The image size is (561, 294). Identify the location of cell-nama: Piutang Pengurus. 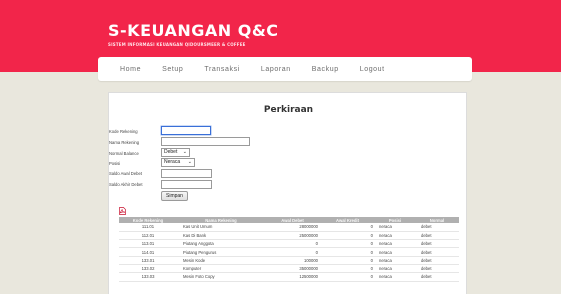
(221, 252).